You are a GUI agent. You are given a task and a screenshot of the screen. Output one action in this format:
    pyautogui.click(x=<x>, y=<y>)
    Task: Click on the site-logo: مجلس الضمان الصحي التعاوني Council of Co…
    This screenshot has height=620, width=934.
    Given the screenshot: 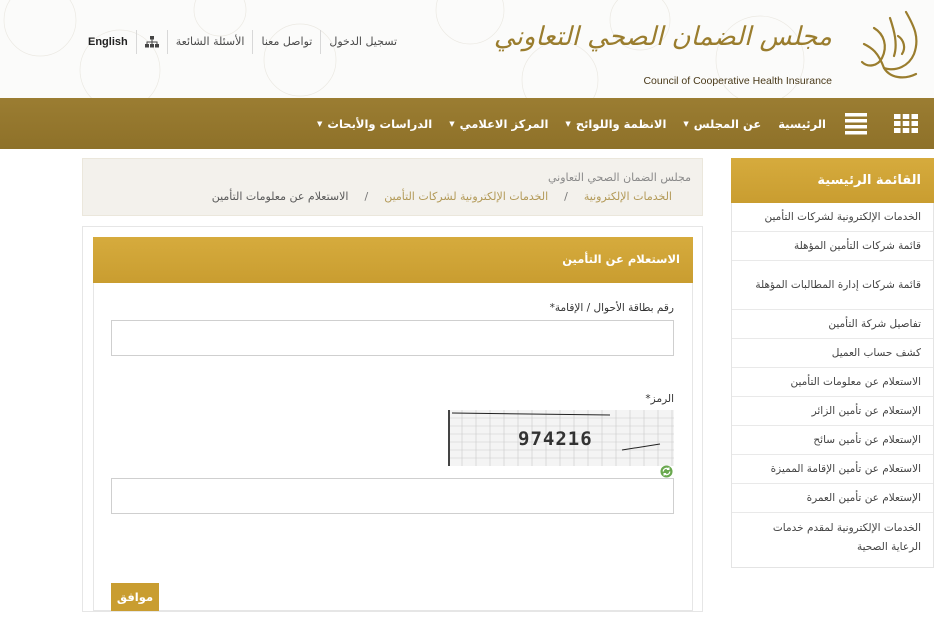 What is the action you would take?
    pyautogui.click(x=709, y=47)
    